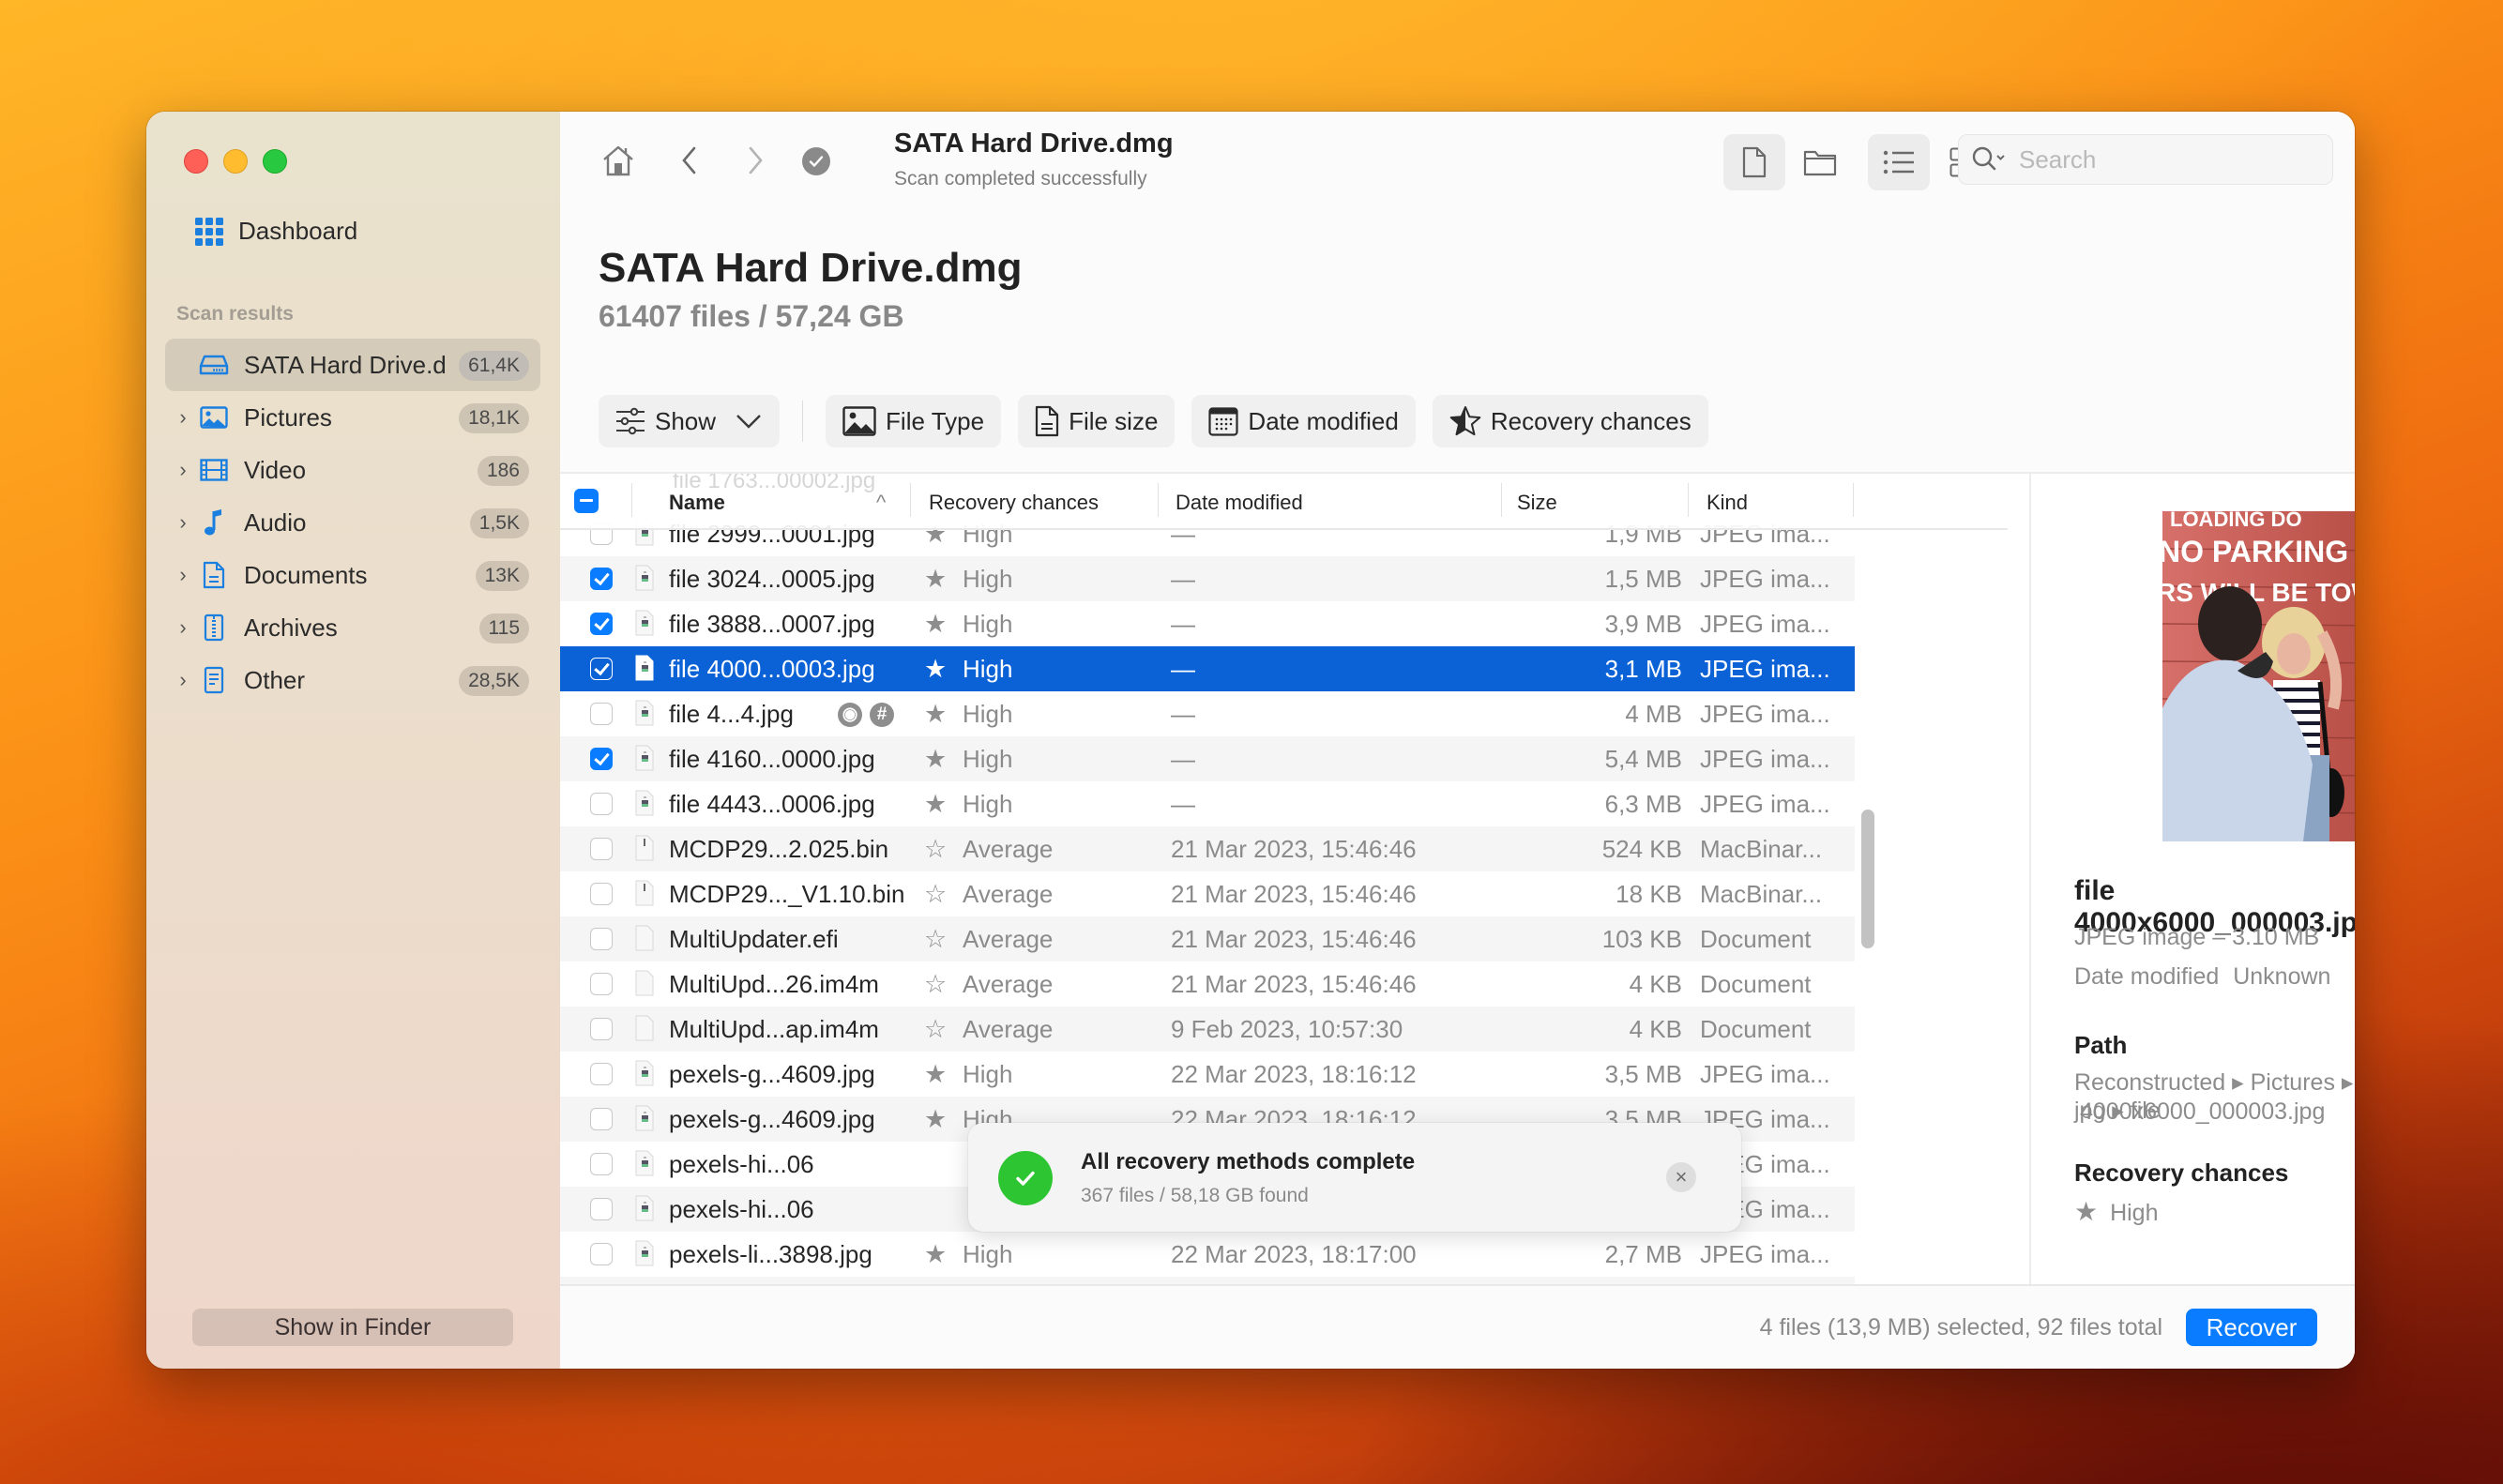 The height and width of the screenshot is (1484, 2503). I want to click on home-button, so click(618, 160).